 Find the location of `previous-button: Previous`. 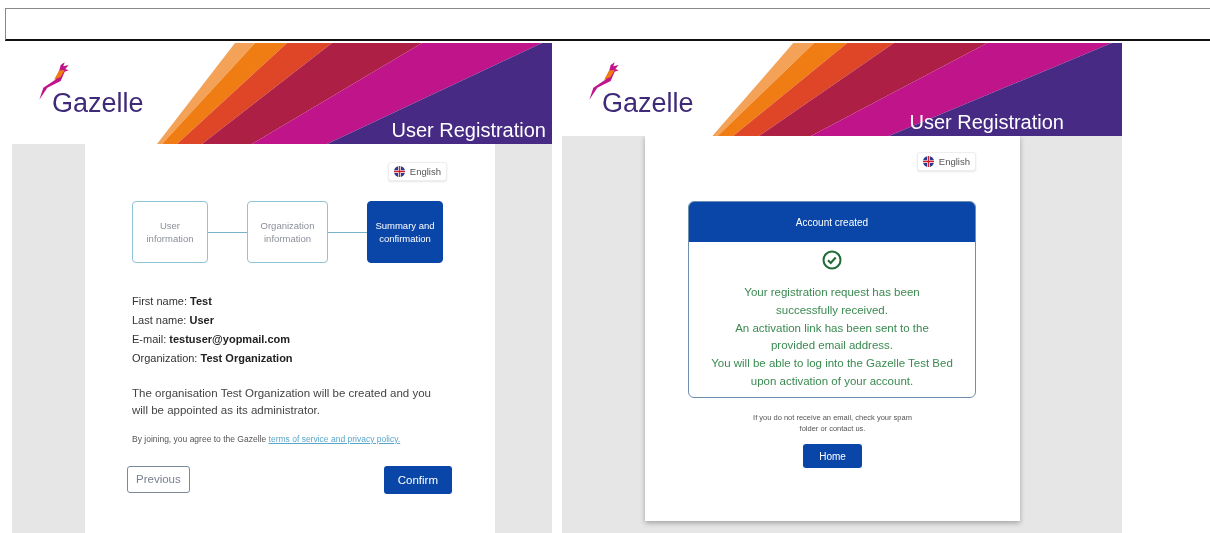

previous-button: Previous is located at coordinates (158, 479).